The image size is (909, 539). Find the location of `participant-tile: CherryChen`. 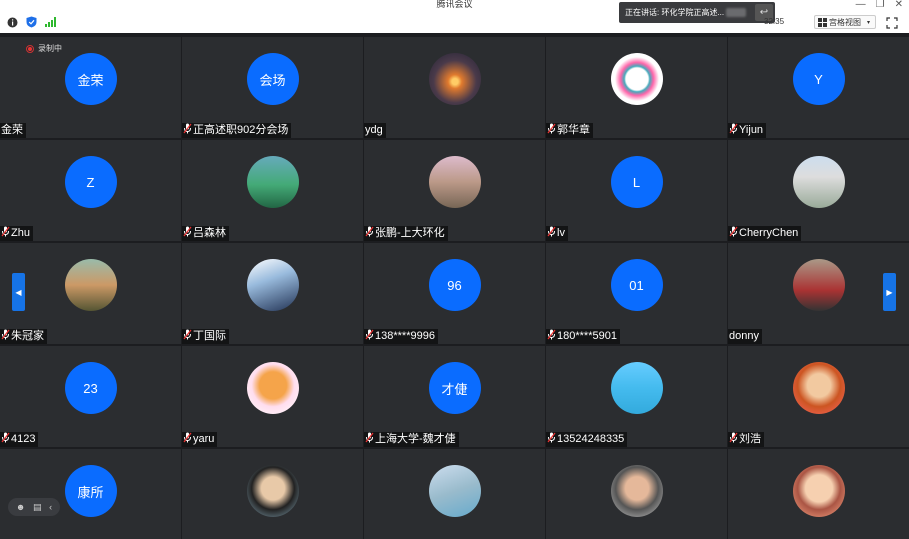

participant-tile: CherryChen is located at coordinates (818, 190).